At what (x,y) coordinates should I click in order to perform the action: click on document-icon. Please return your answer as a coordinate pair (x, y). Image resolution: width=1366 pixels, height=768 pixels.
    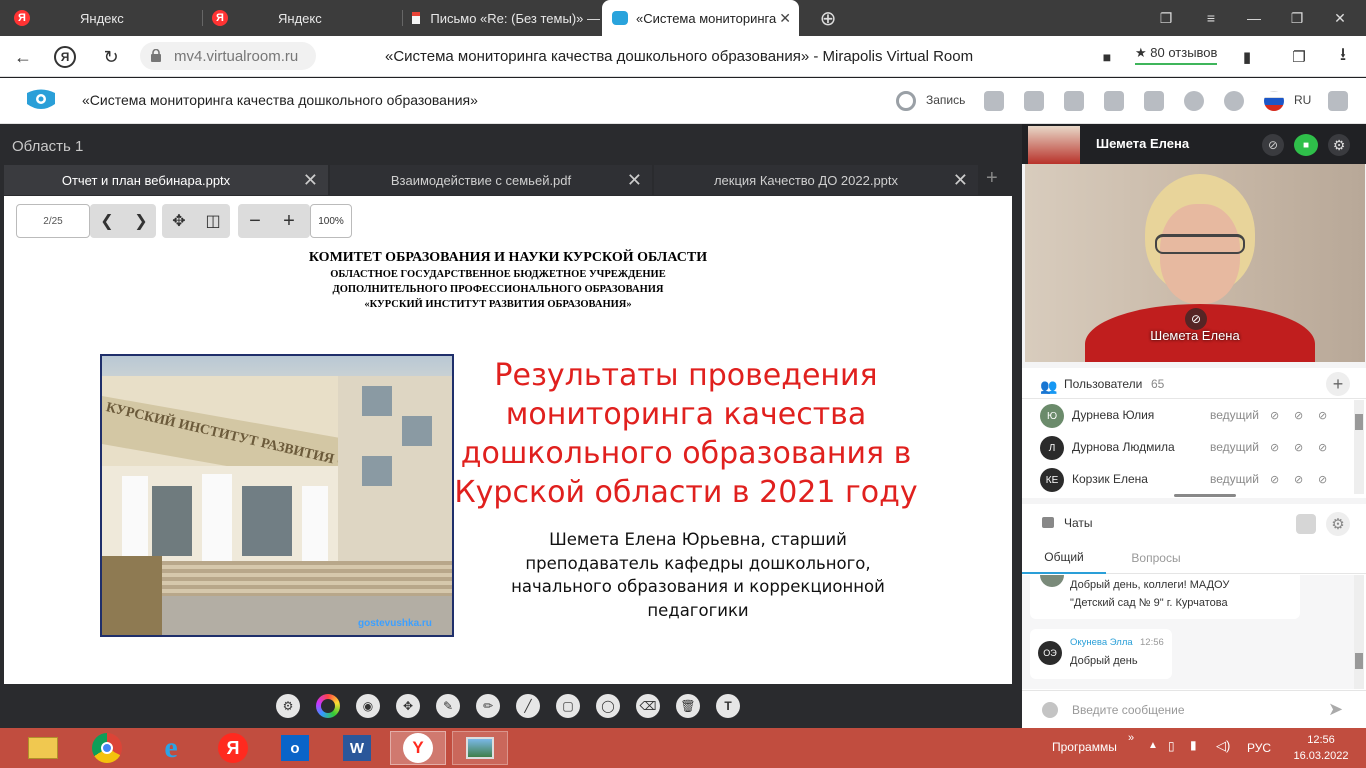
    Looking at the image, I should click on (1074, 101).